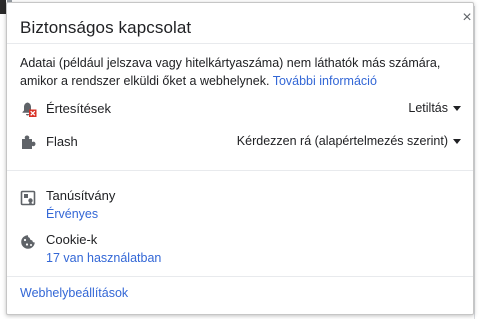 Image resolution: width=480 pixels, height=319 pixels. I want to click on popup-title: Biztonságos kapcsolat, so click(106, 27).